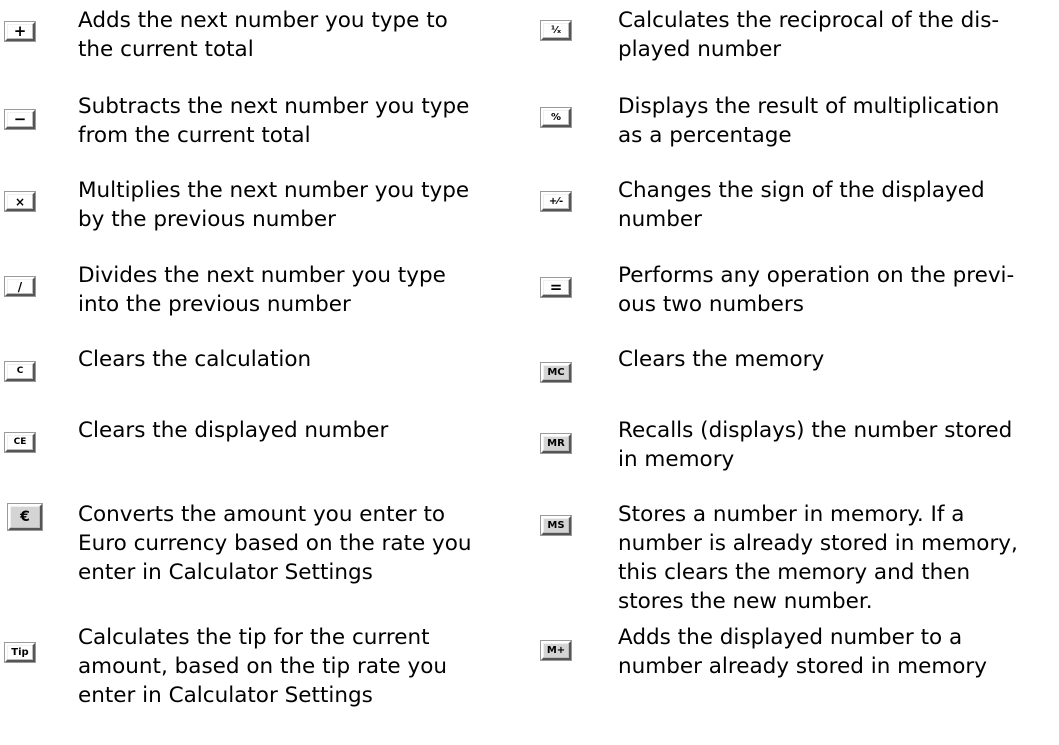 The width and height of the screenshot is (1059, 745). What do you see at coordinates (233, 430) in the screenshot?
I see `key-description-text: Clears the displayed number` at bounding box center [233, 430].